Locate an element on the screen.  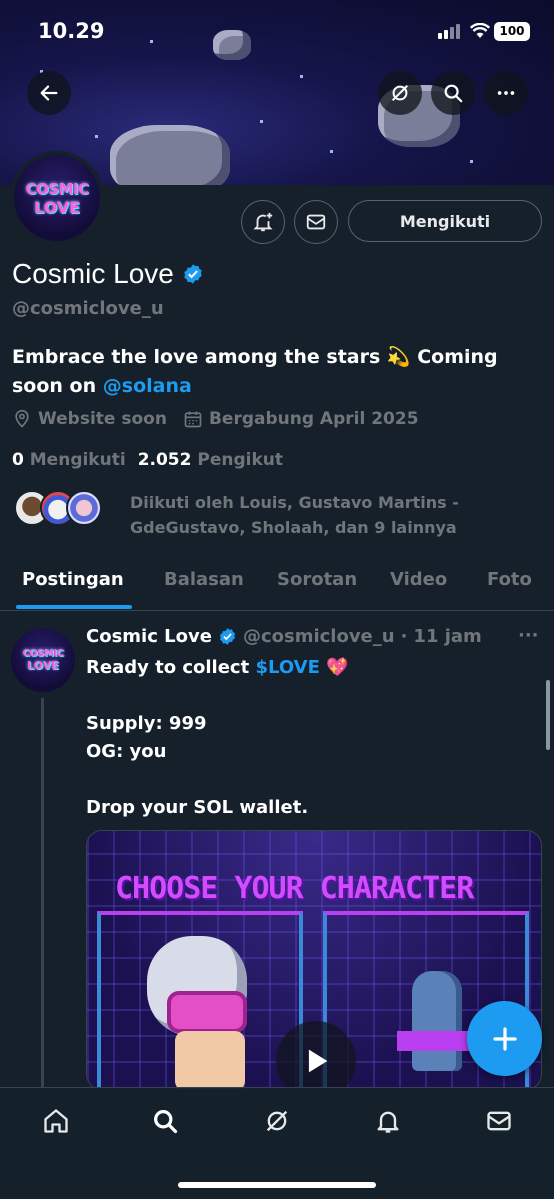
profile-handle: @cosmiclove_u is located at coordinates (88, 308).